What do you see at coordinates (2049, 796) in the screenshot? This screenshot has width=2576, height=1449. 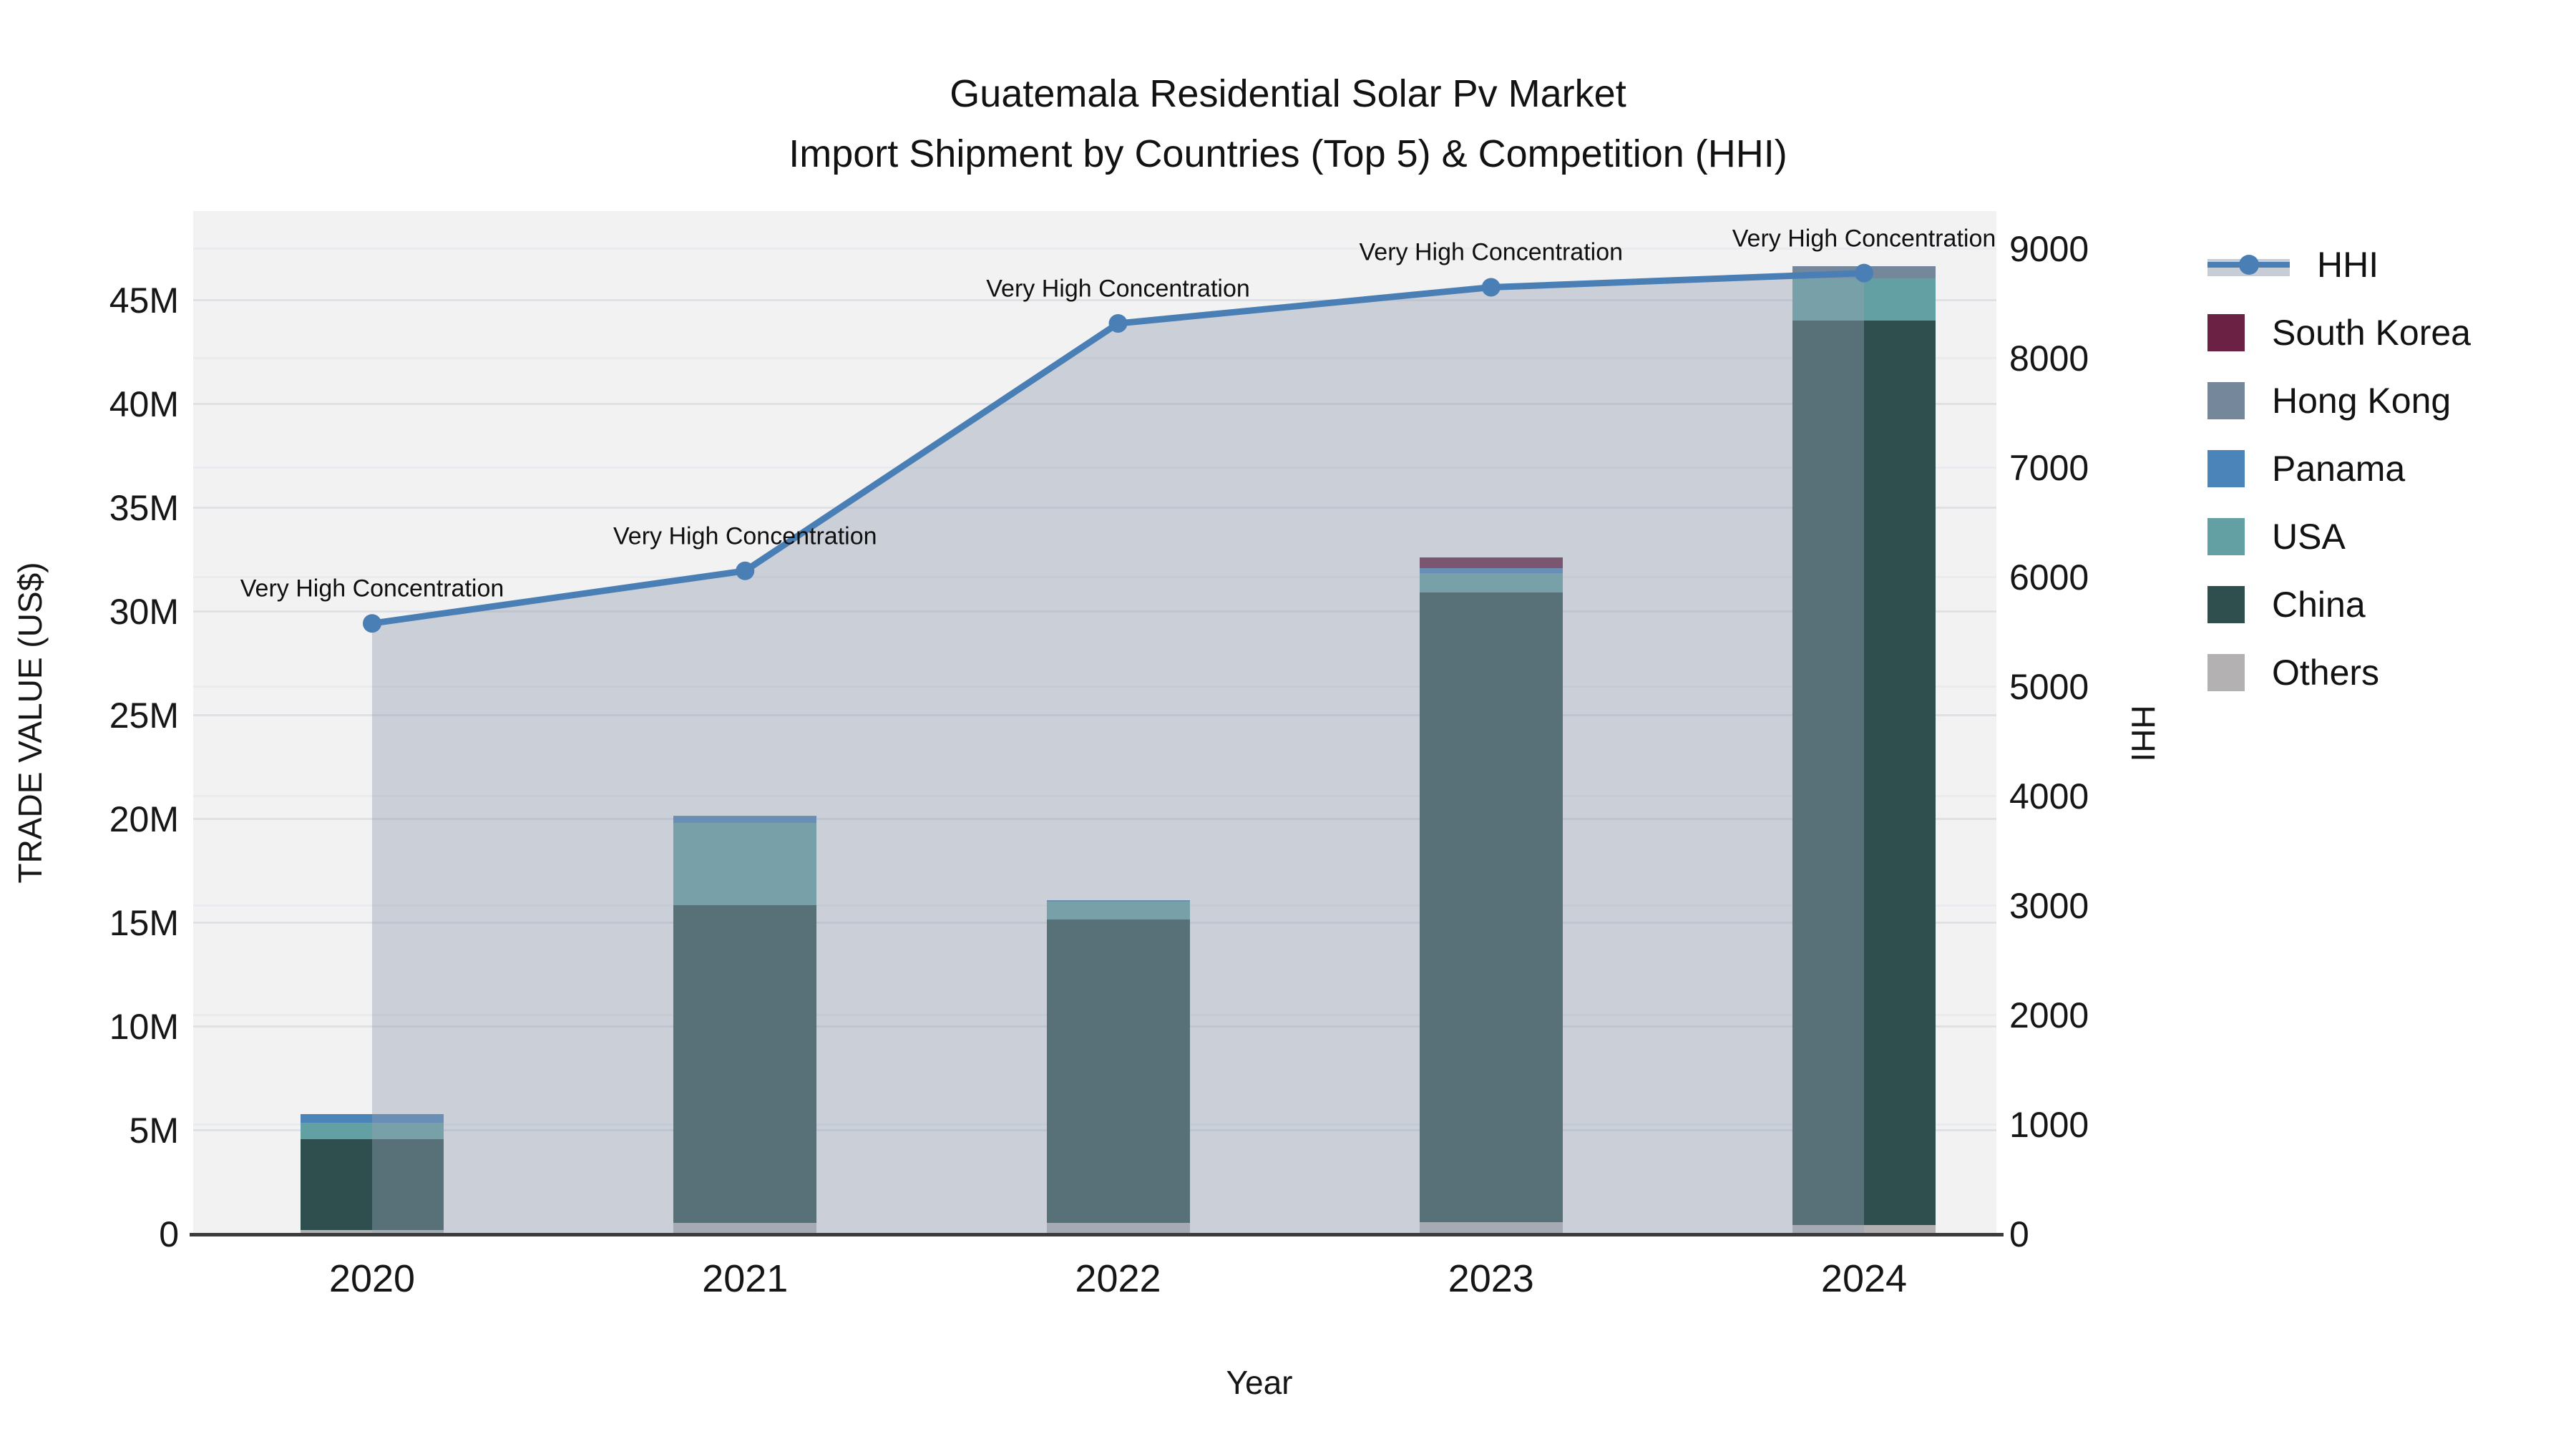 I see `right-tick-label: 4000` at bounding box center [2049, 796].